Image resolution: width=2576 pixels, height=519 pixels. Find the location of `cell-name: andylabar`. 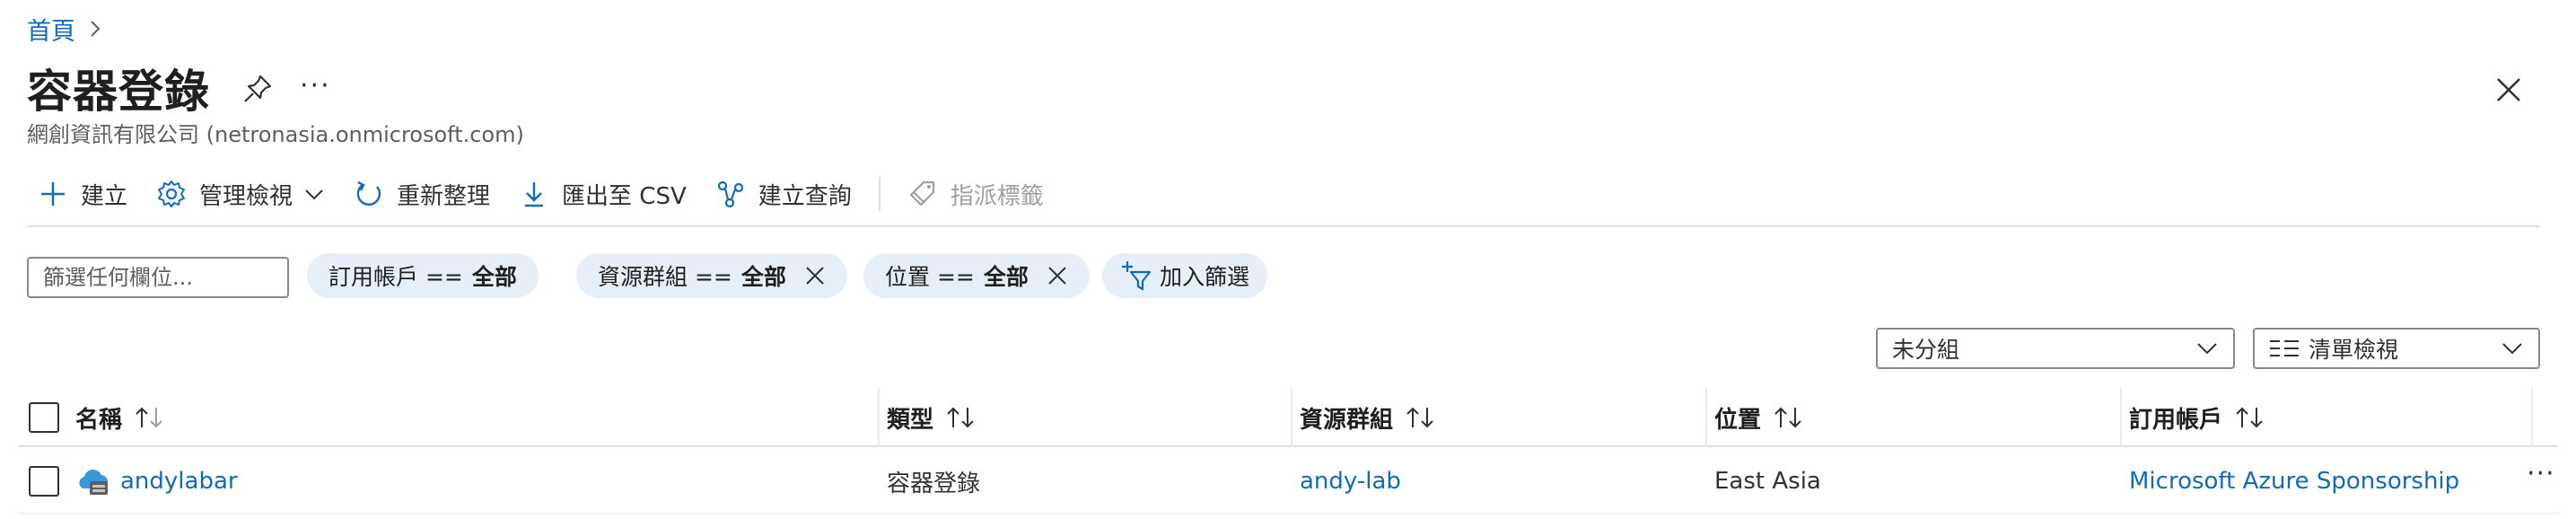

cell-name: andylabar is located at coordinates (156, 481).